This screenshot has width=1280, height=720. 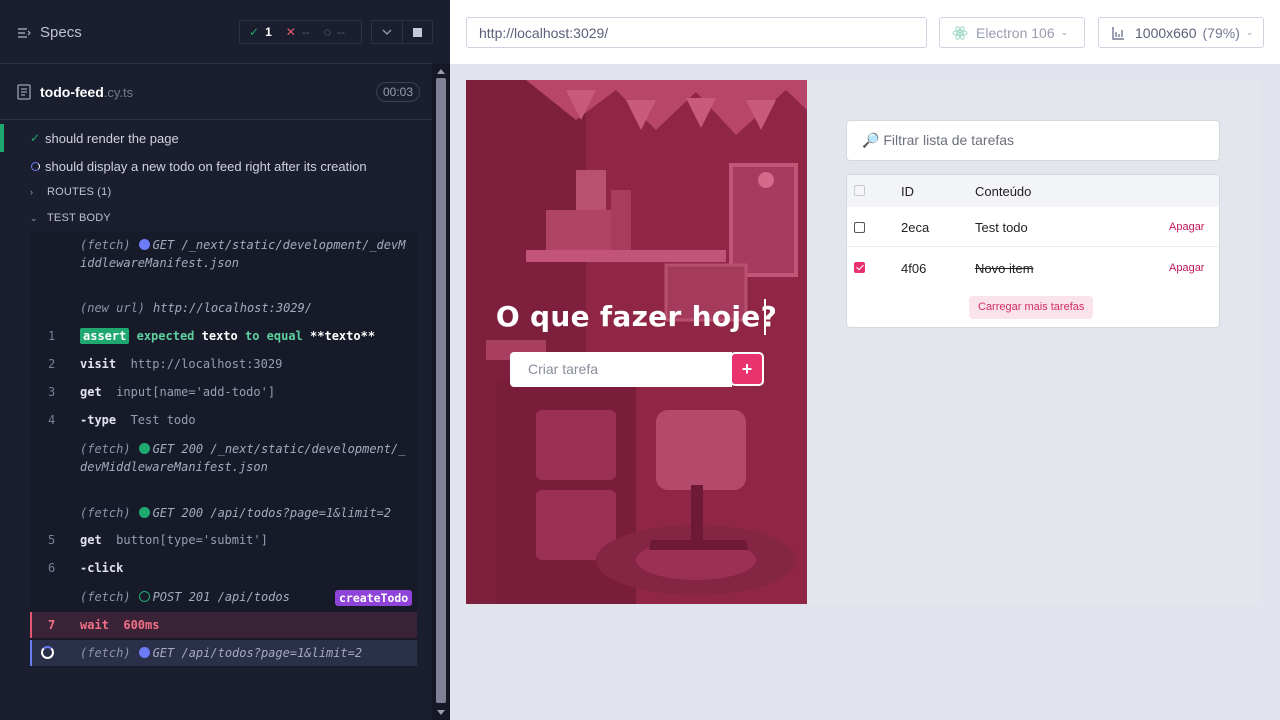 What do you see at coordinates (86, 92) in the screenshot?
I see `spec-file-name: todo-feed.cy.ts` at bounding box center [86, 92].